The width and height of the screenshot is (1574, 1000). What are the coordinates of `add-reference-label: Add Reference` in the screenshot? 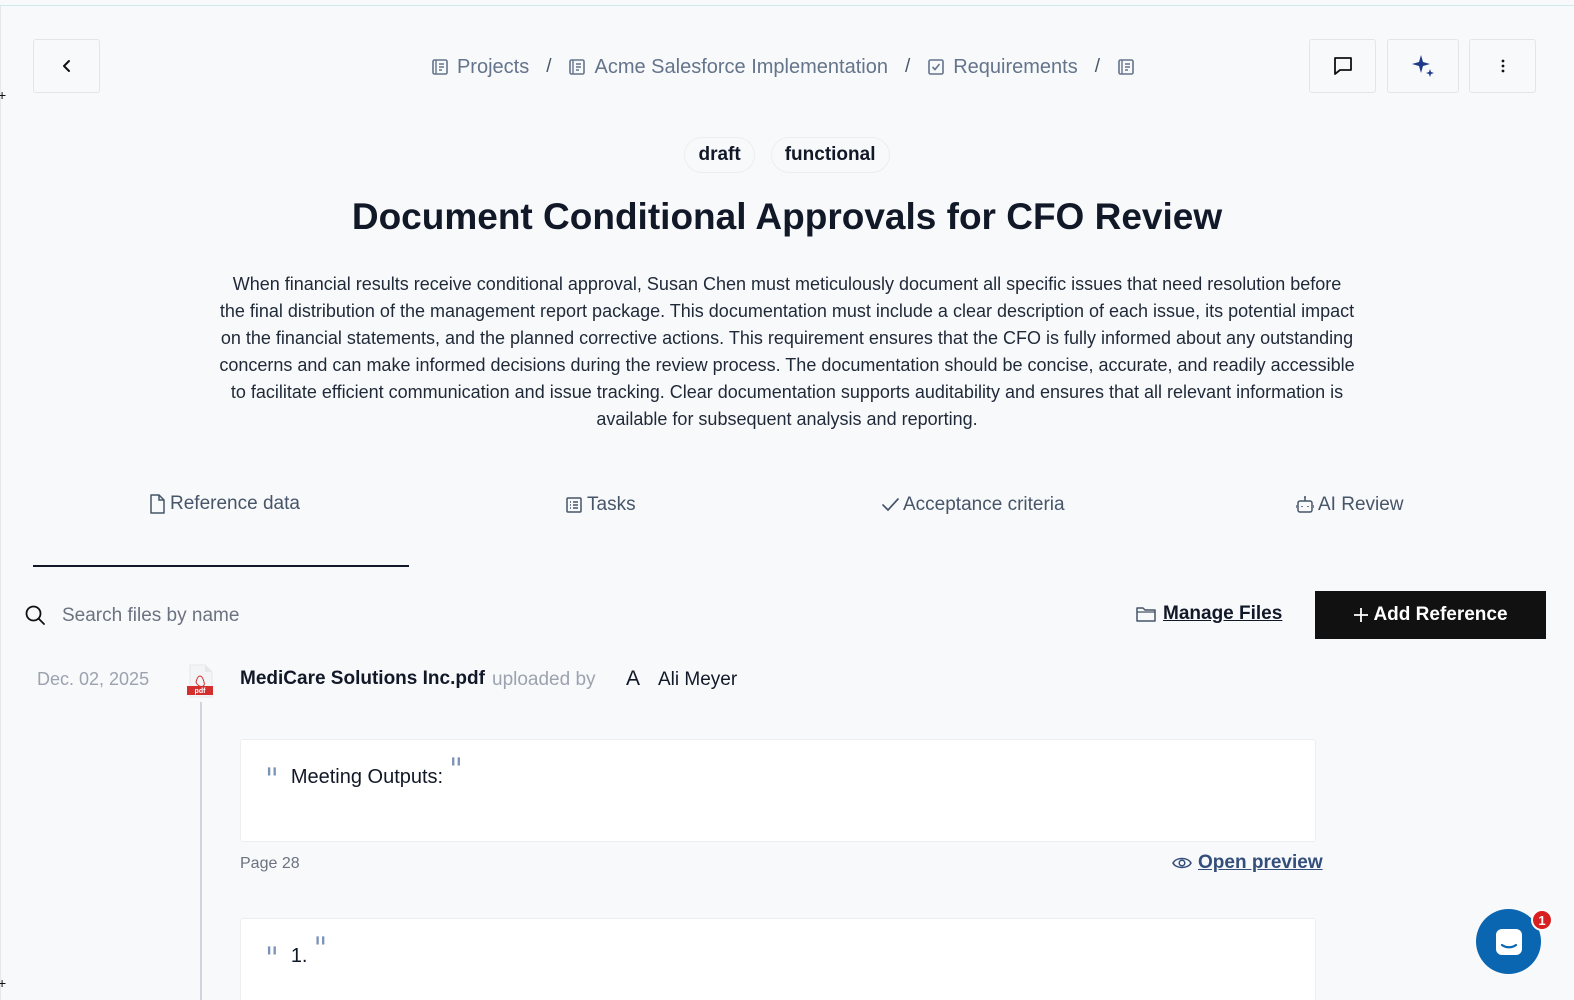 It's located at (1440, 614).